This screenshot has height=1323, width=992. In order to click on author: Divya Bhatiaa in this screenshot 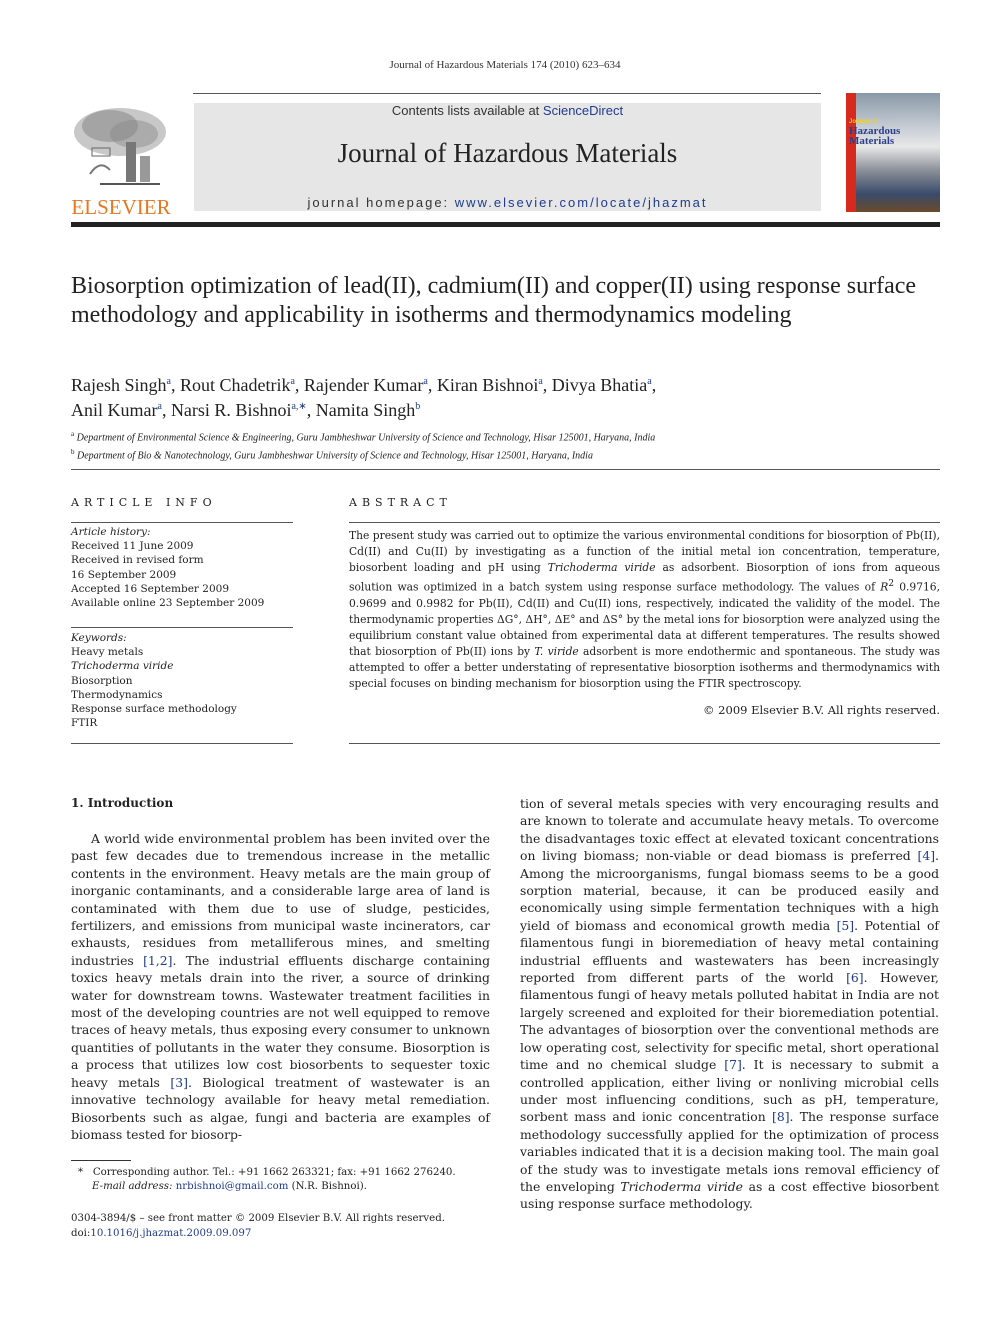, I will do `click(602, 385)`.